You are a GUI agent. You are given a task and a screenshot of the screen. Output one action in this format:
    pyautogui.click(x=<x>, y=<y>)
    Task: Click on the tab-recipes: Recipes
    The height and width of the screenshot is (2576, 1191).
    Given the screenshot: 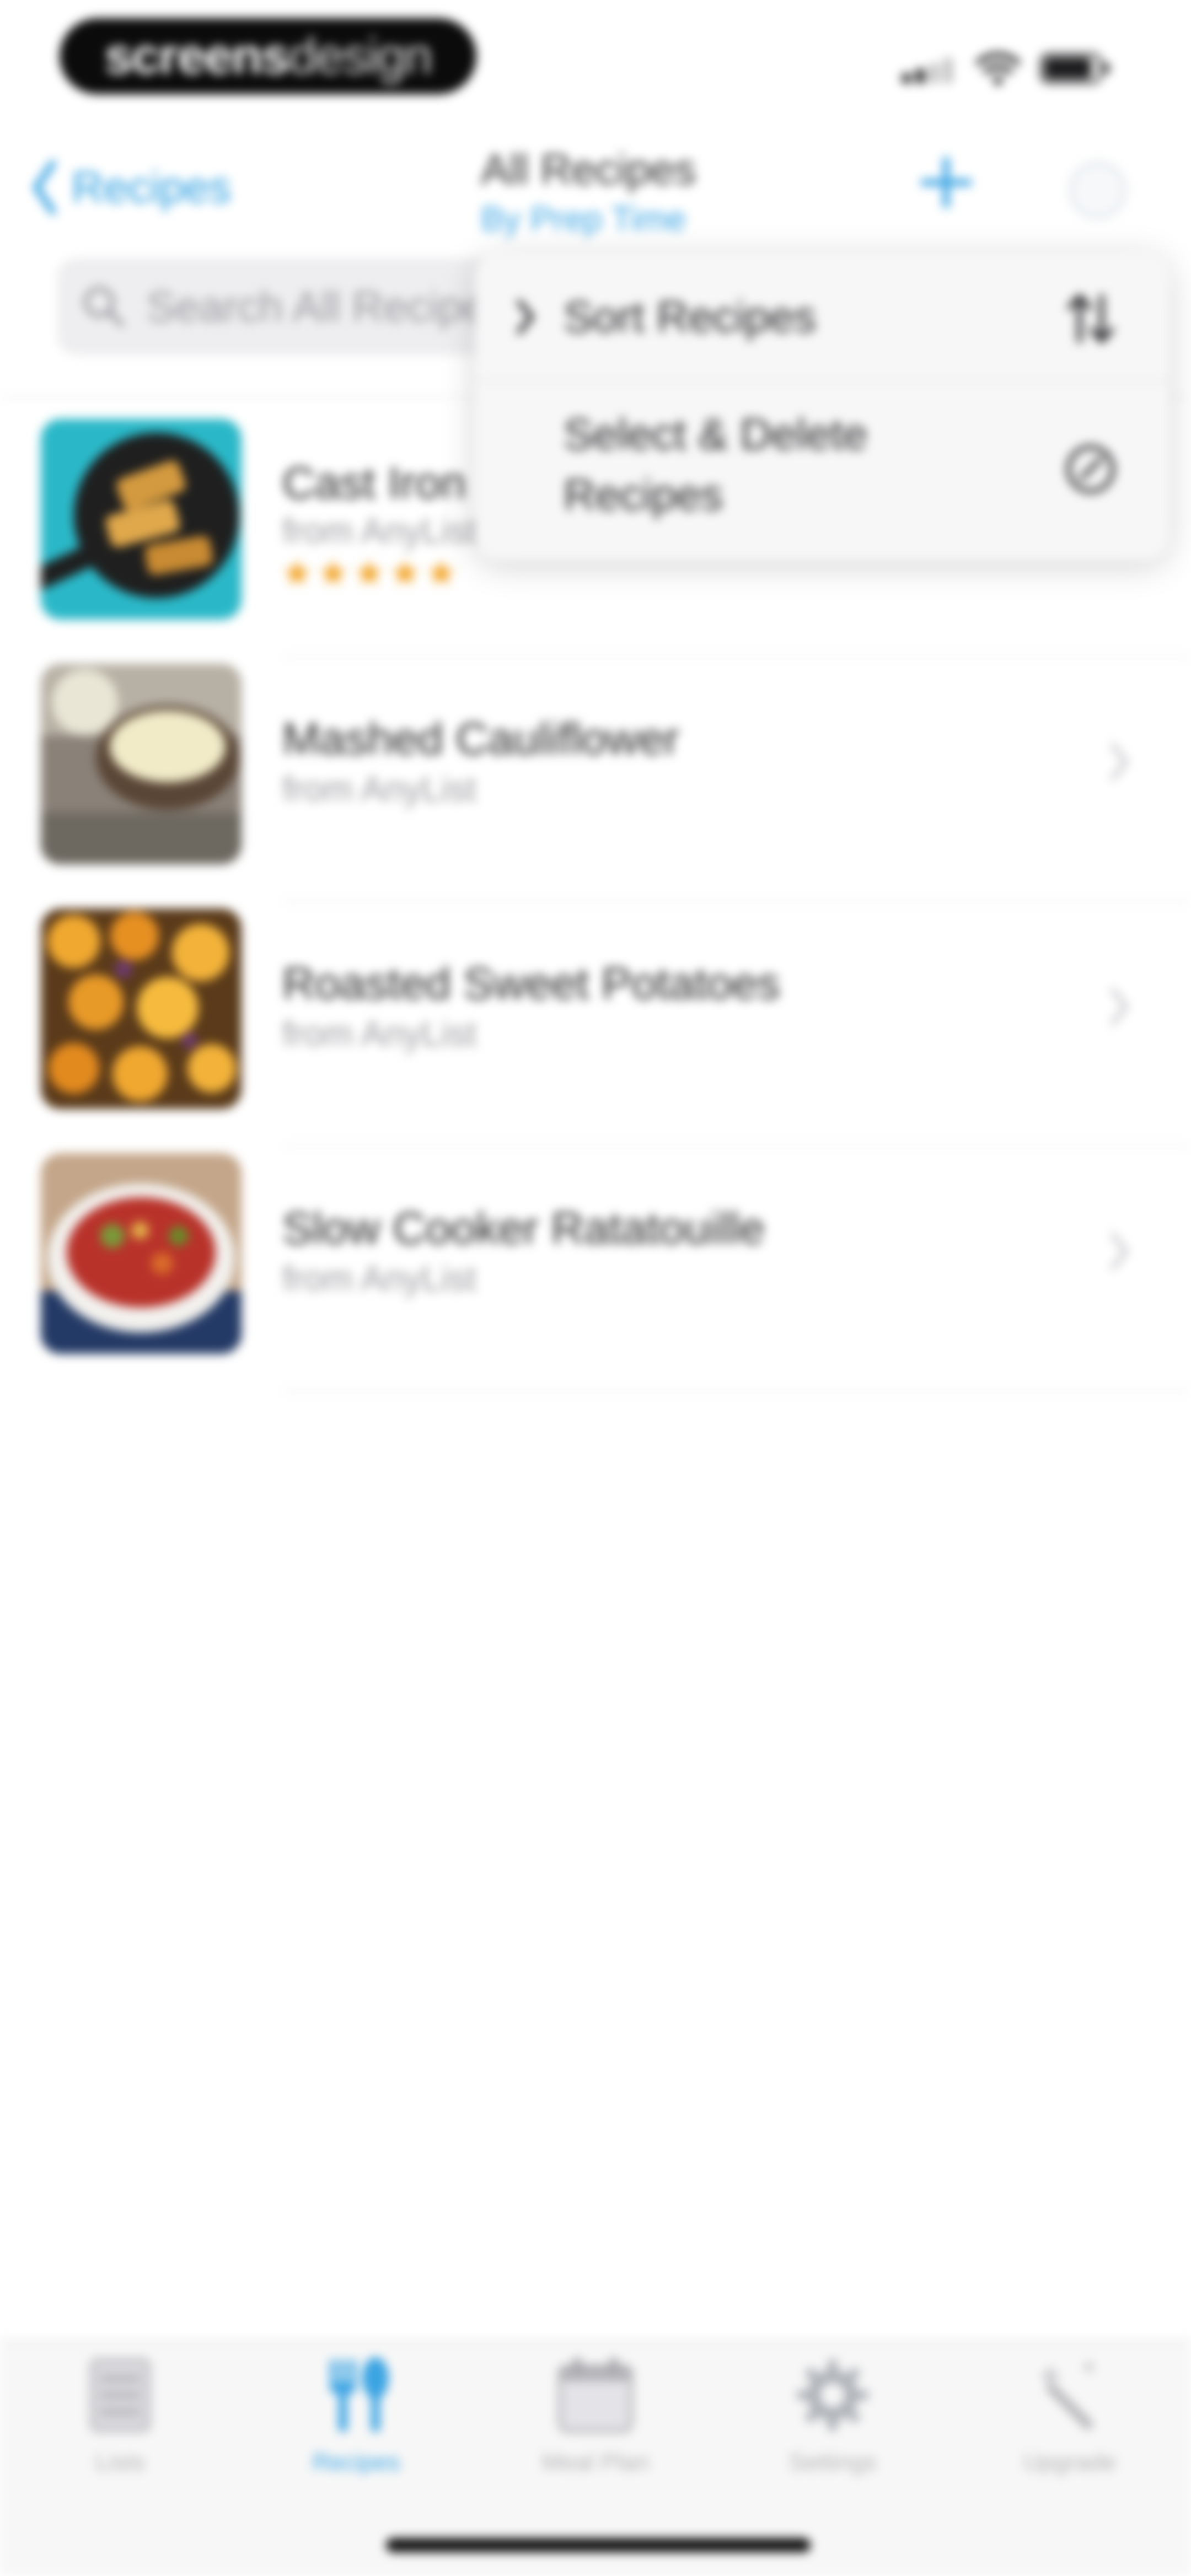 What is the action you would take?
    pyautogui.click(x=356, y=2415)
    